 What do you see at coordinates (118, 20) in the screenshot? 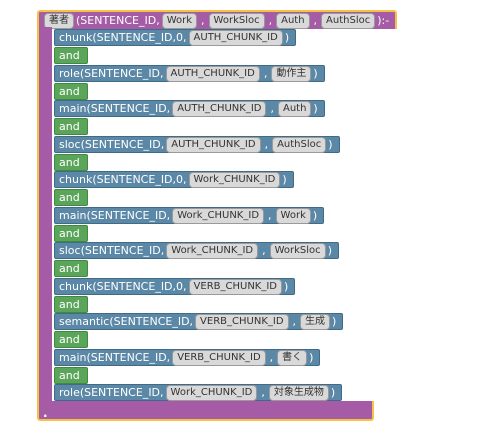
I see `rule-head-open: (SENTENCE_ID,` at bounding box center [118, 20].